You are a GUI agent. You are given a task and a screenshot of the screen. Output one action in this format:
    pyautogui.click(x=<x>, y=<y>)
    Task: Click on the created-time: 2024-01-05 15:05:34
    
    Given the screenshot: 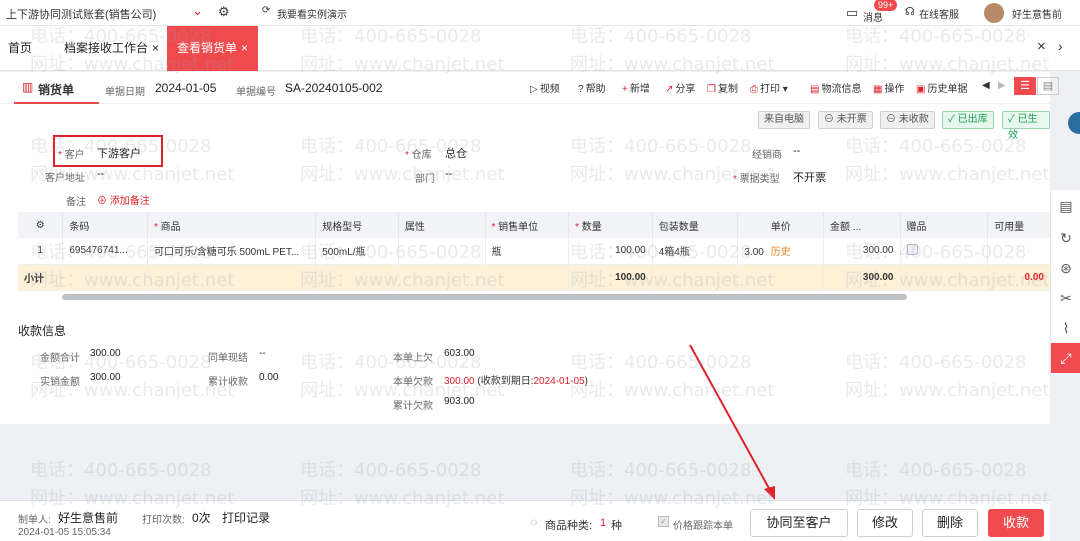 What is the action you would take?
    pyautogui.click(x=64, y=532)
    